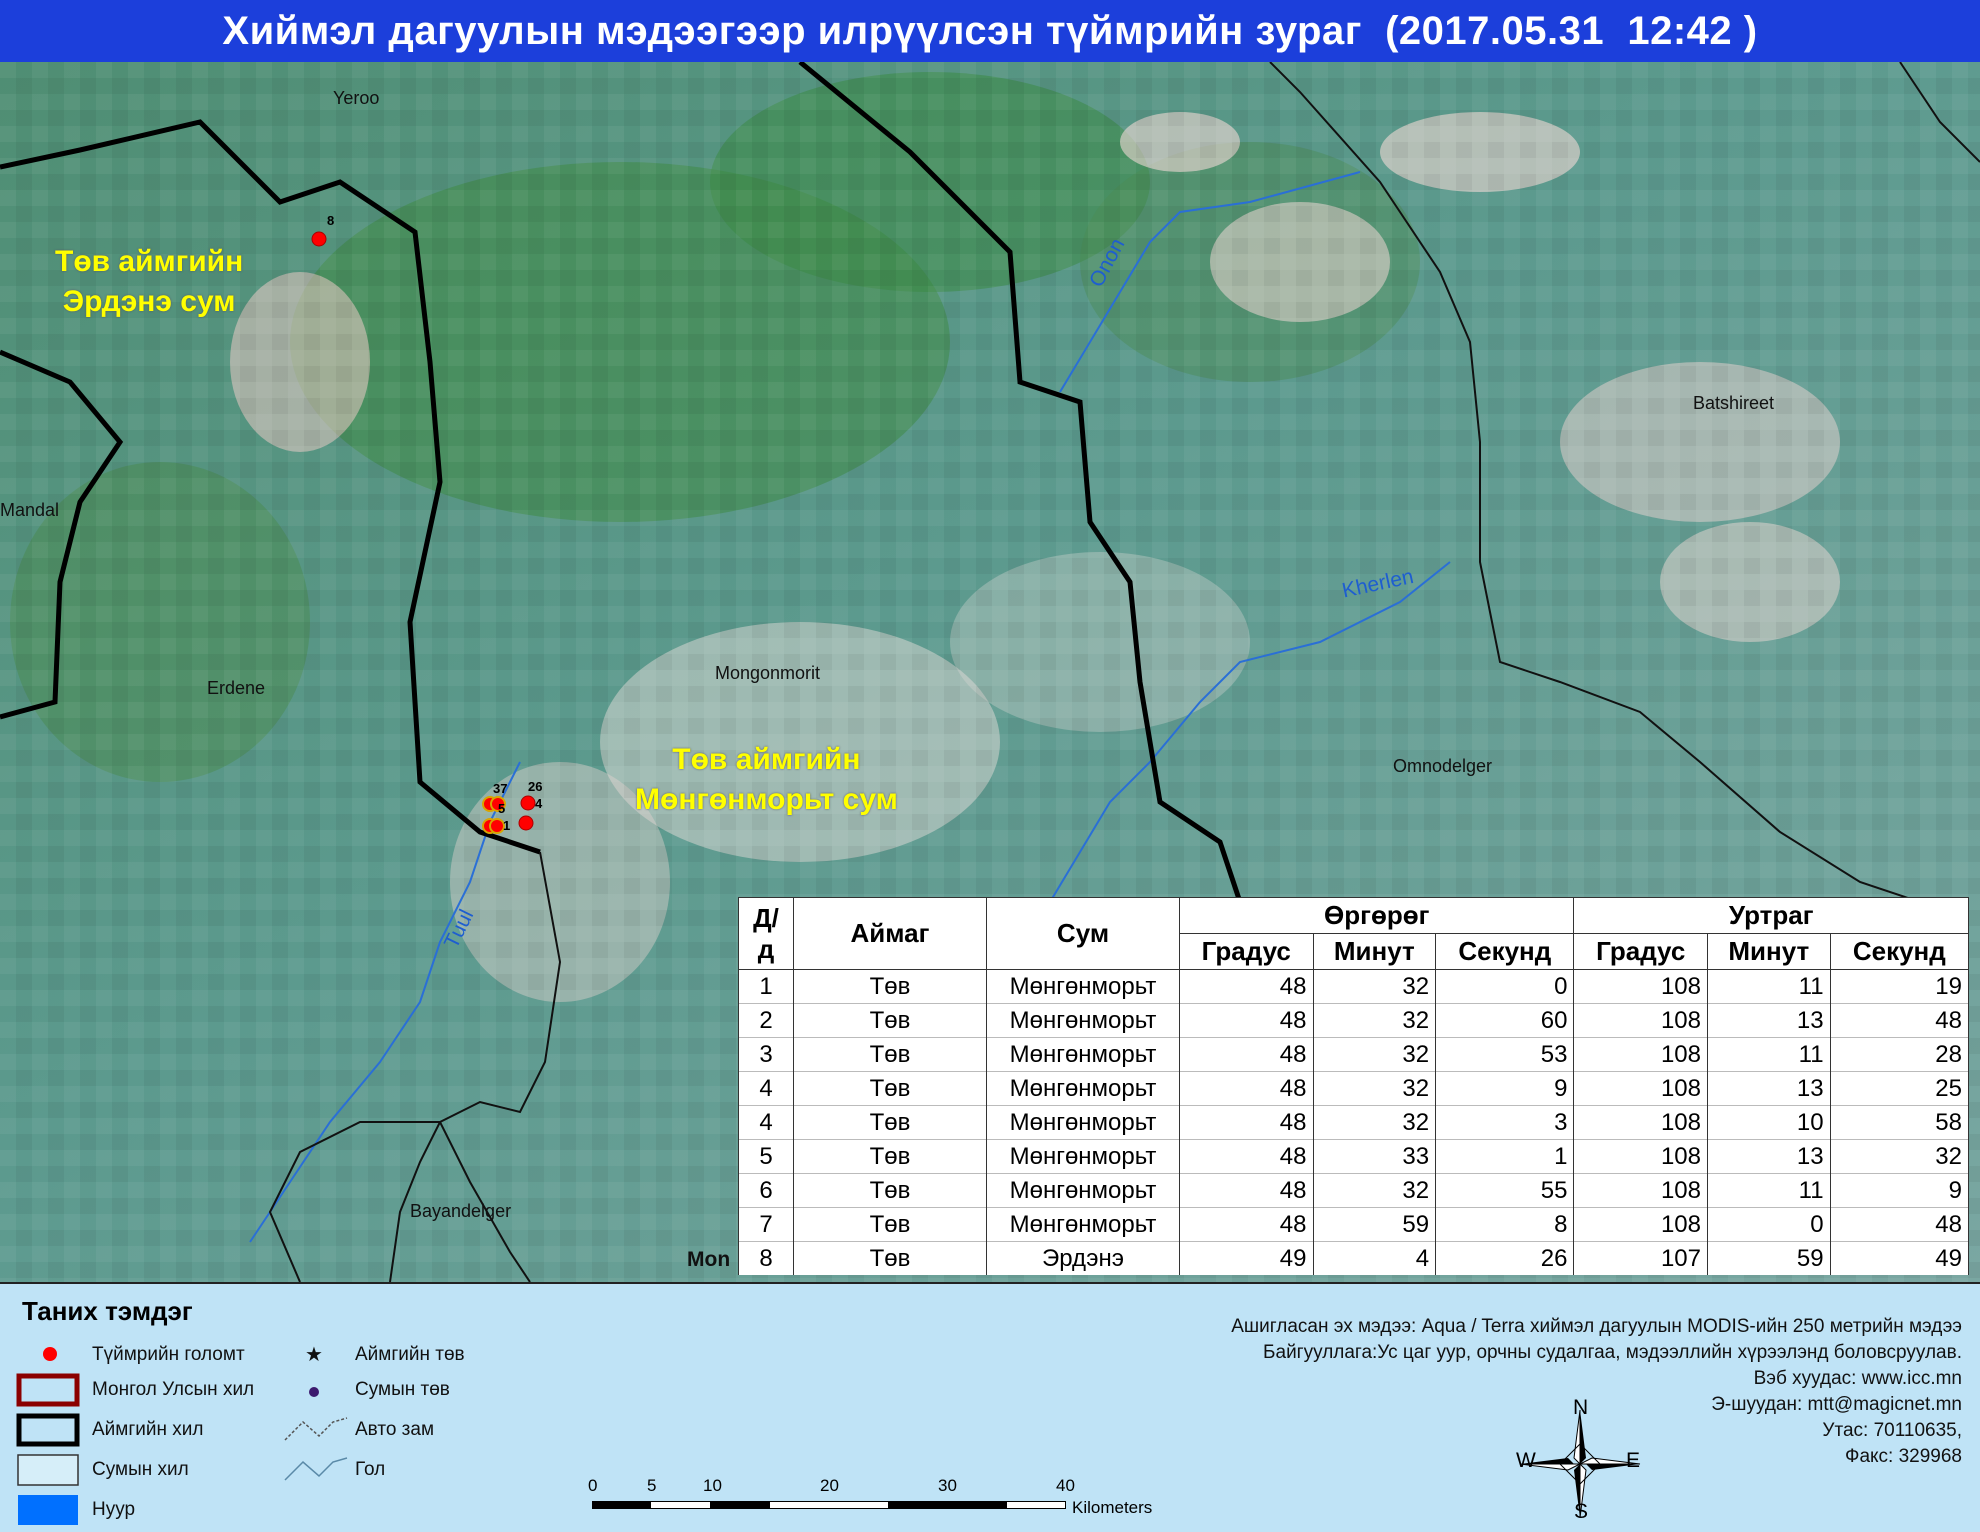  I want to click on sum-center-dot-icon, so click(314, 1392).